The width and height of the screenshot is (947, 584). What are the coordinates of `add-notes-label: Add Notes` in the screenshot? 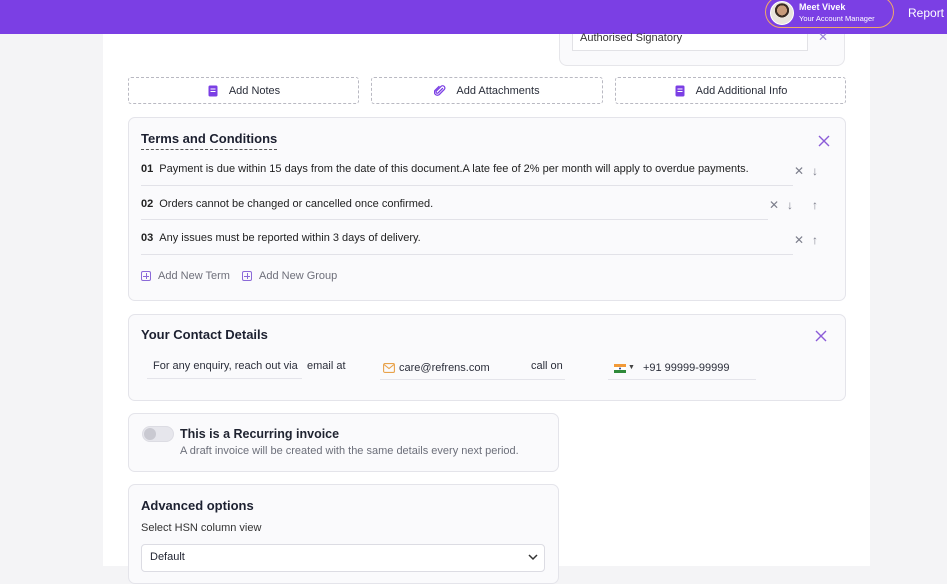 It's located at (254, 90).